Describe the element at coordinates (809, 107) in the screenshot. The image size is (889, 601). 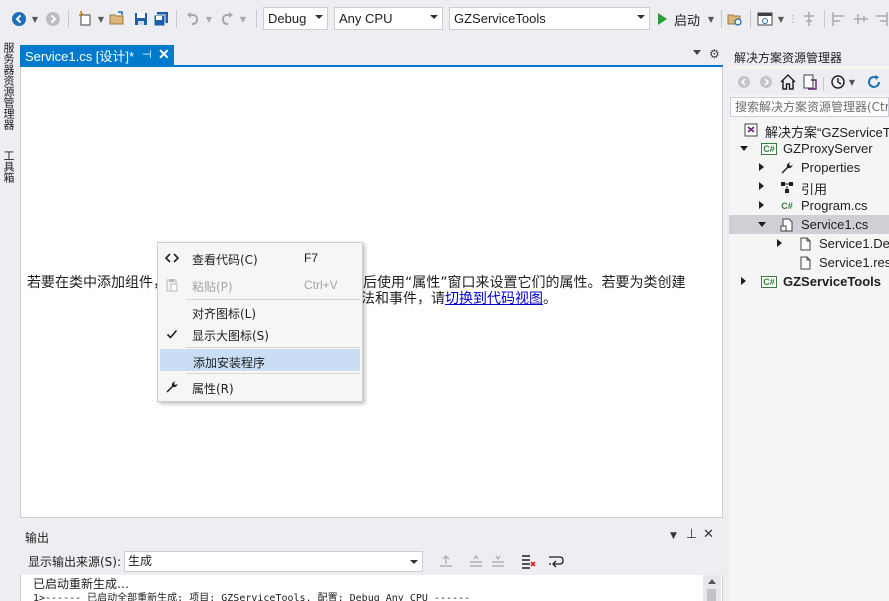
I see `solution-explorer-search-input: 搜索解决方案资源管理器(Ctrl+;)` at that location.